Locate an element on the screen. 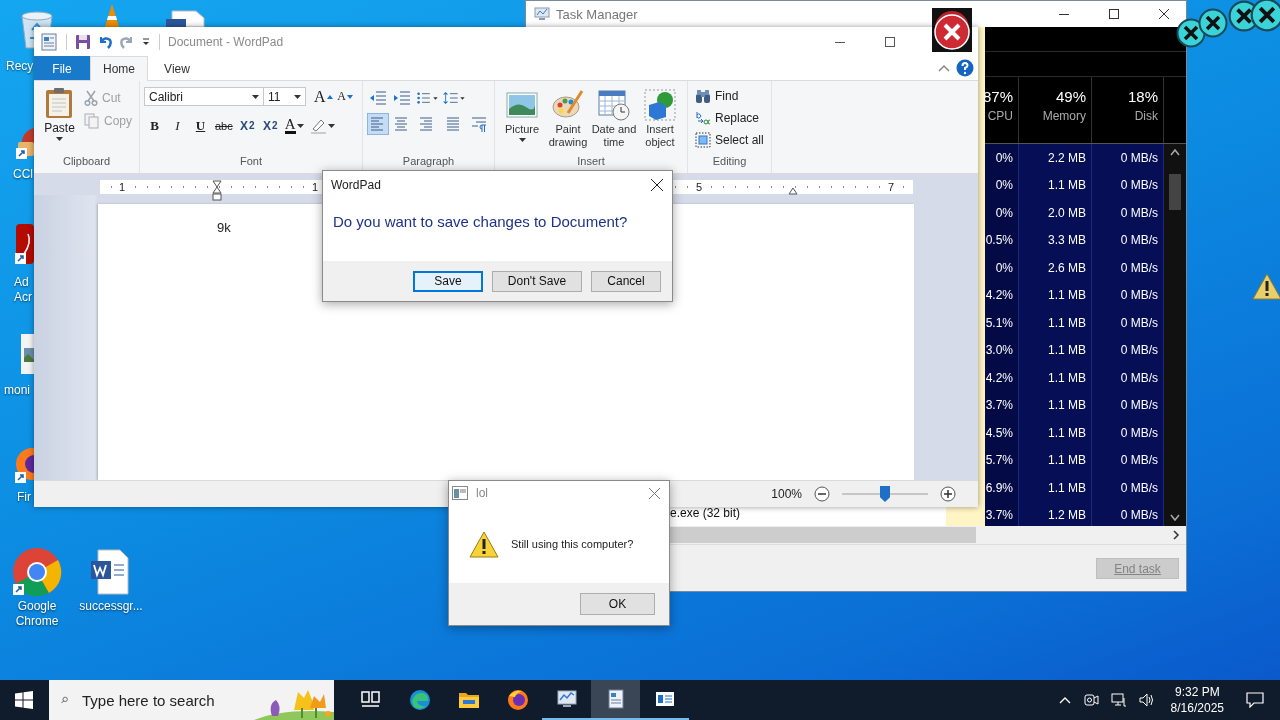 This screenshot has height=720, width=1280. group-label: Font is located at coordinates (251, 162).